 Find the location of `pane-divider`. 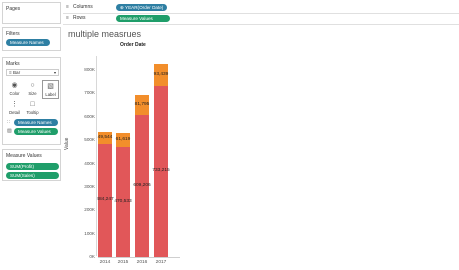

pane-divider is located at coordinates (96, 156).